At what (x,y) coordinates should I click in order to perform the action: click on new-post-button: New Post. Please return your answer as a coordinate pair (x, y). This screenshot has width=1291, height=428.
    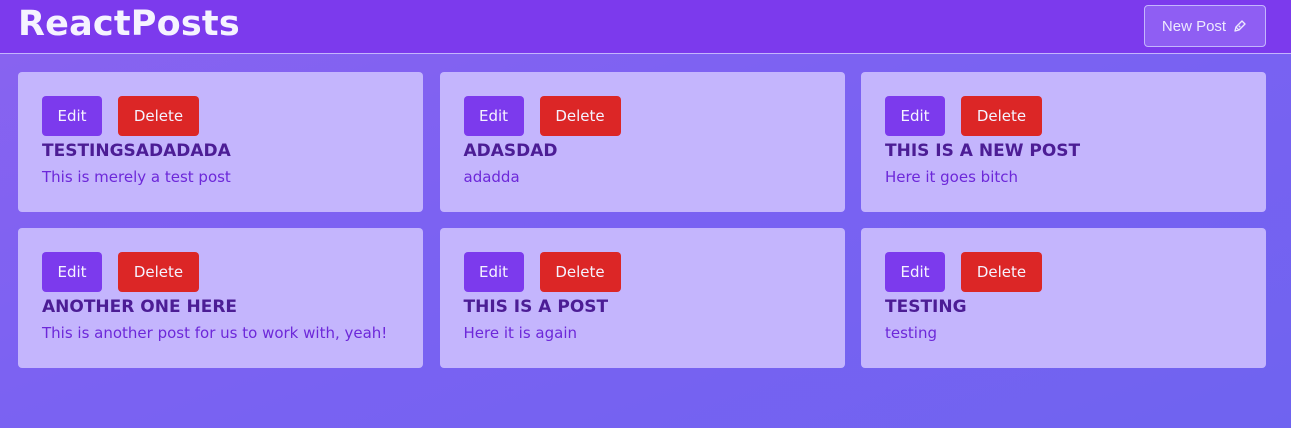
    Looking at the image, I should click on (1205, 26).